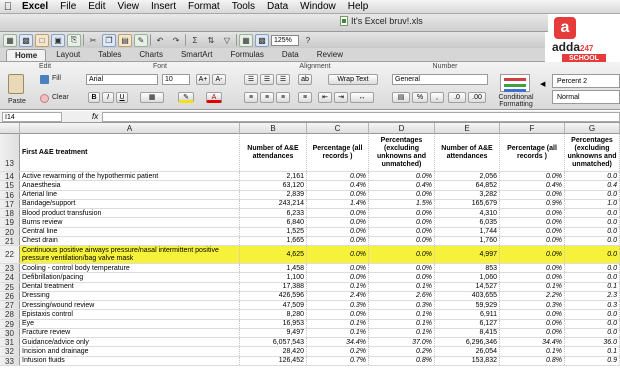 This screenshot has width=620, height=372. What do you see at coordinates (10, 232) in the screenshot?
I see `row-number: 20` at bounding box center [10, 232].